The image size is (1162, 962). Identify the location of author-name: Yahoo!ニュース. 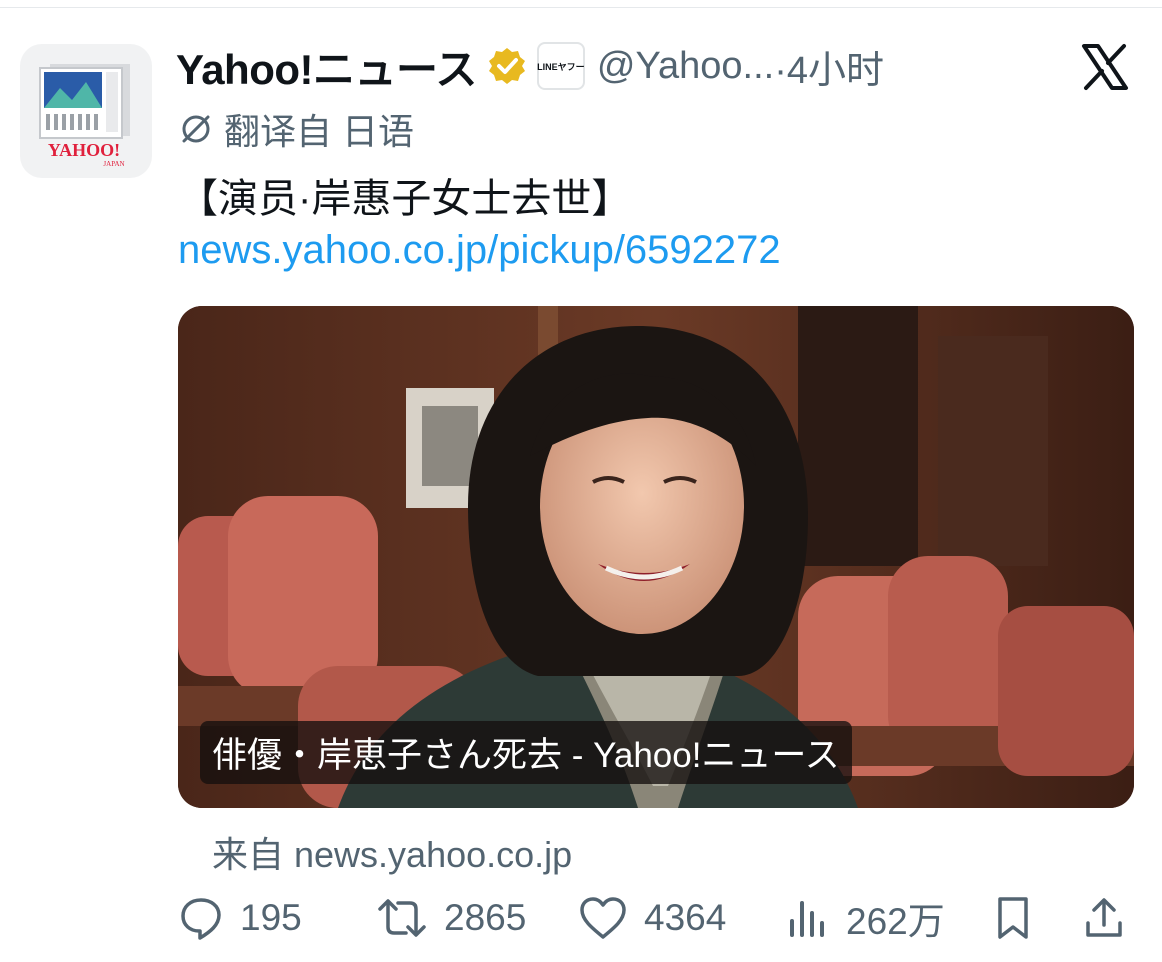
(326, 66).